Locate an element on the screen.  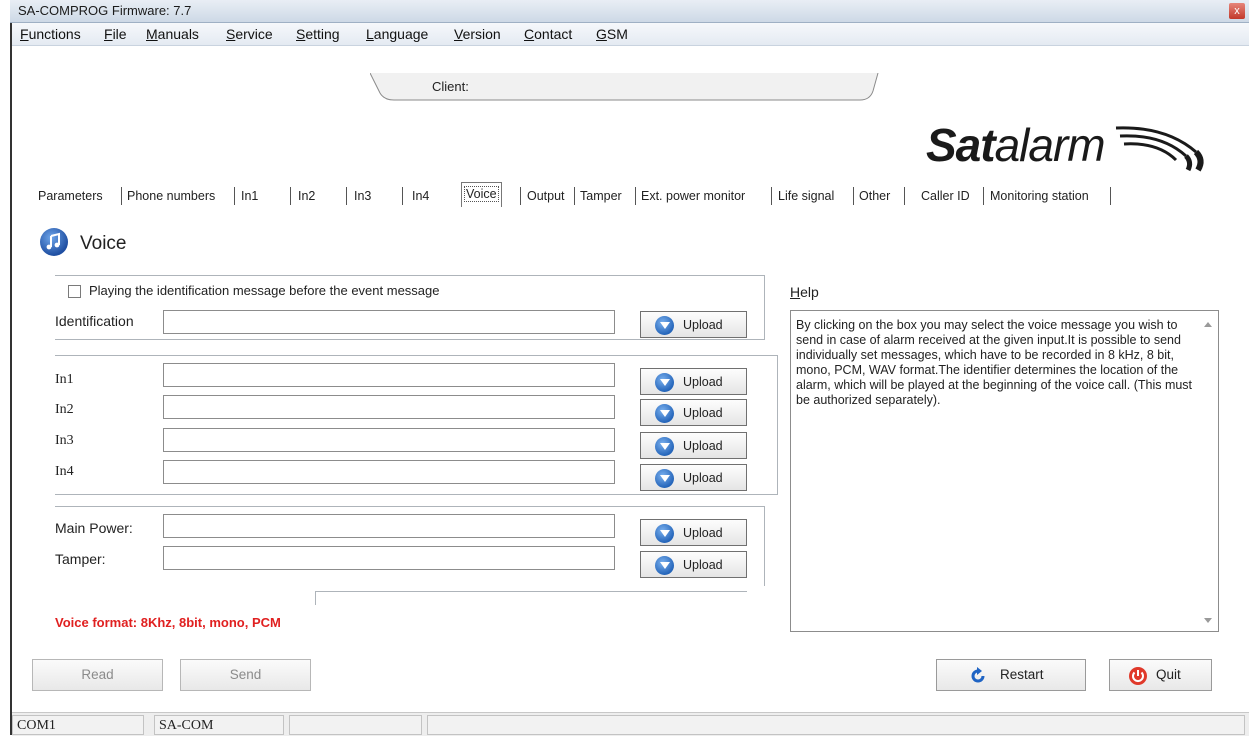
tab-voice: Voice is located at coordinates (481, 194).